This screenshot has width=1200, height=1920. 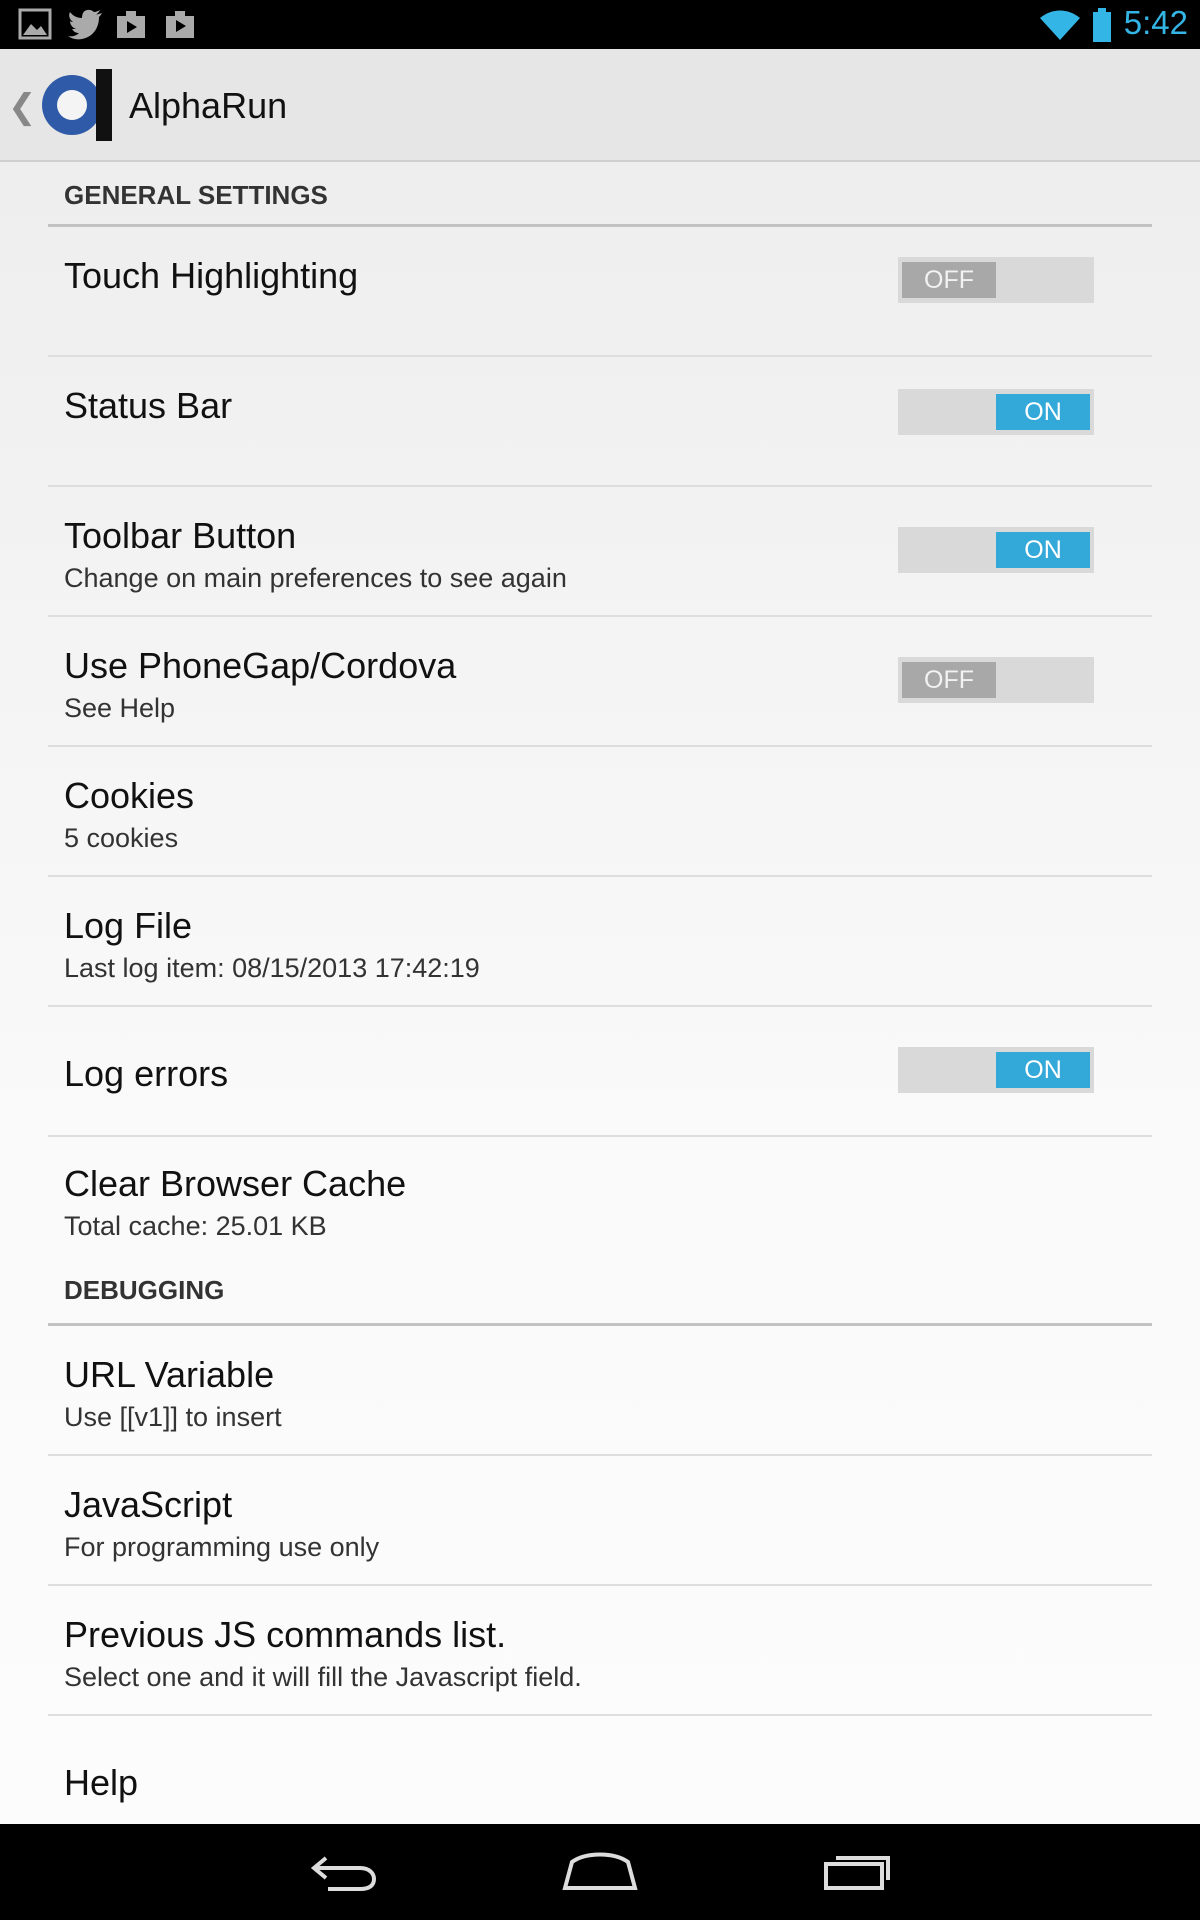 What do you see at coordinates (148, 1504) in the screenshot?
I see `pref-title: JavaScript` at bounding box center [148, 1504].